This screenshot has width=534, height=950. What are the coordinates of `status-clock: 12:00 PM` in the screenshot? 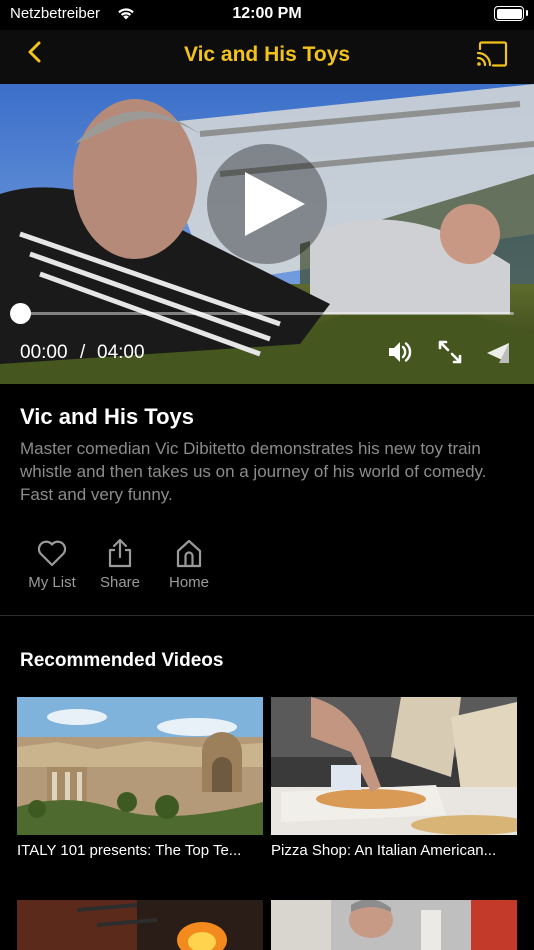 It's located at (267, 13).